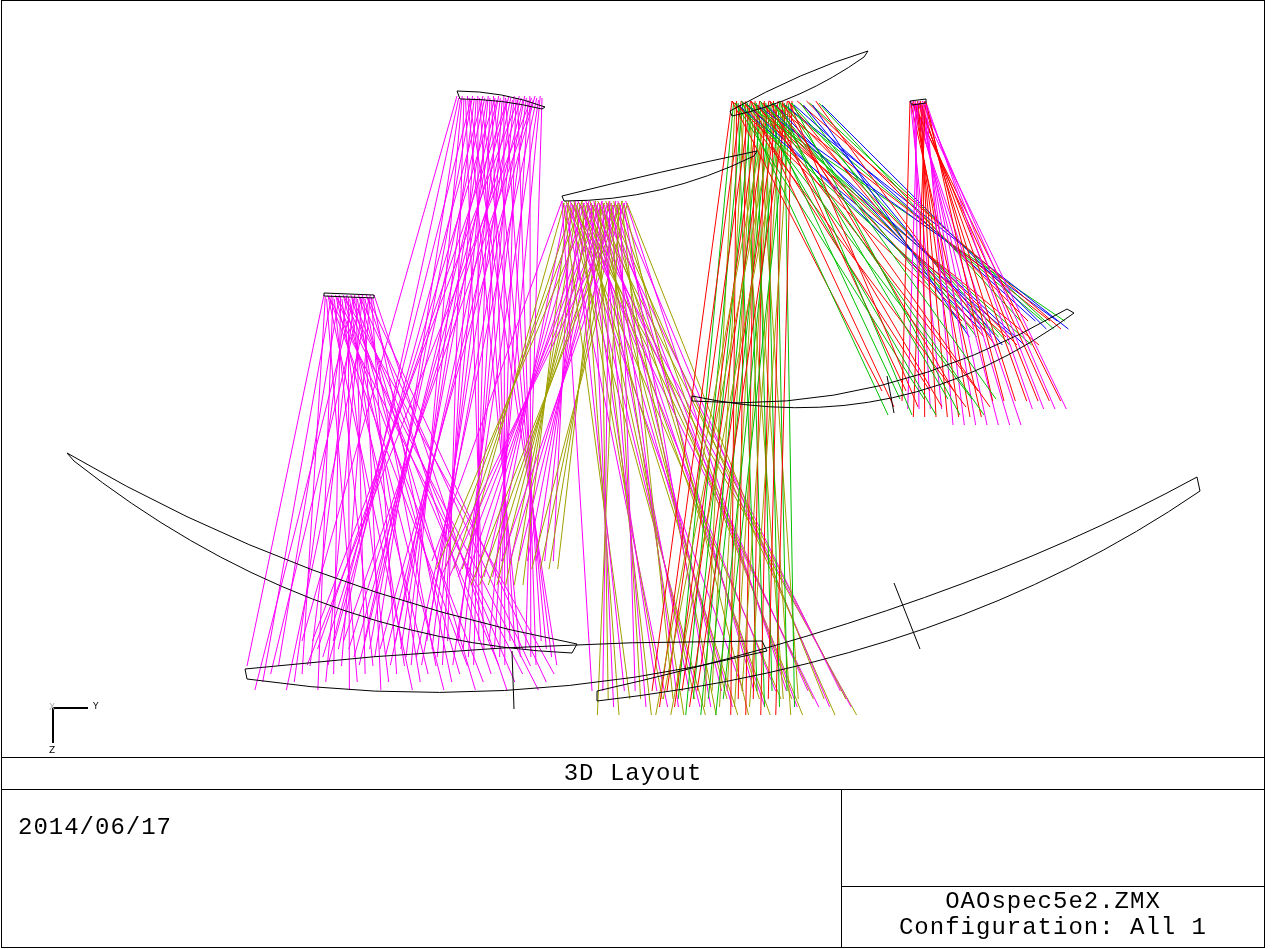 The height and width of the screenshot is (949, 1281). What do you see at coordinates (1052, 928) in the screenshot?
I see `configuration-label: Configuration: All 1` at bounding box center [1052, 928].